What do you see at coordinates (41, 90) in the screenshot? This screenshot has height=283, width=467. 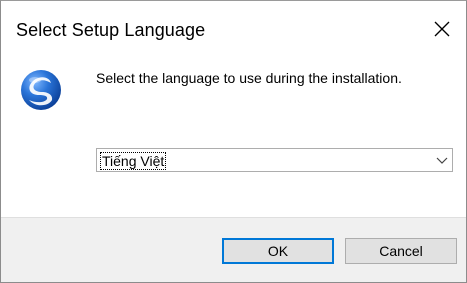 I see `setup-logo-icon` at bounding box center [41, 90].